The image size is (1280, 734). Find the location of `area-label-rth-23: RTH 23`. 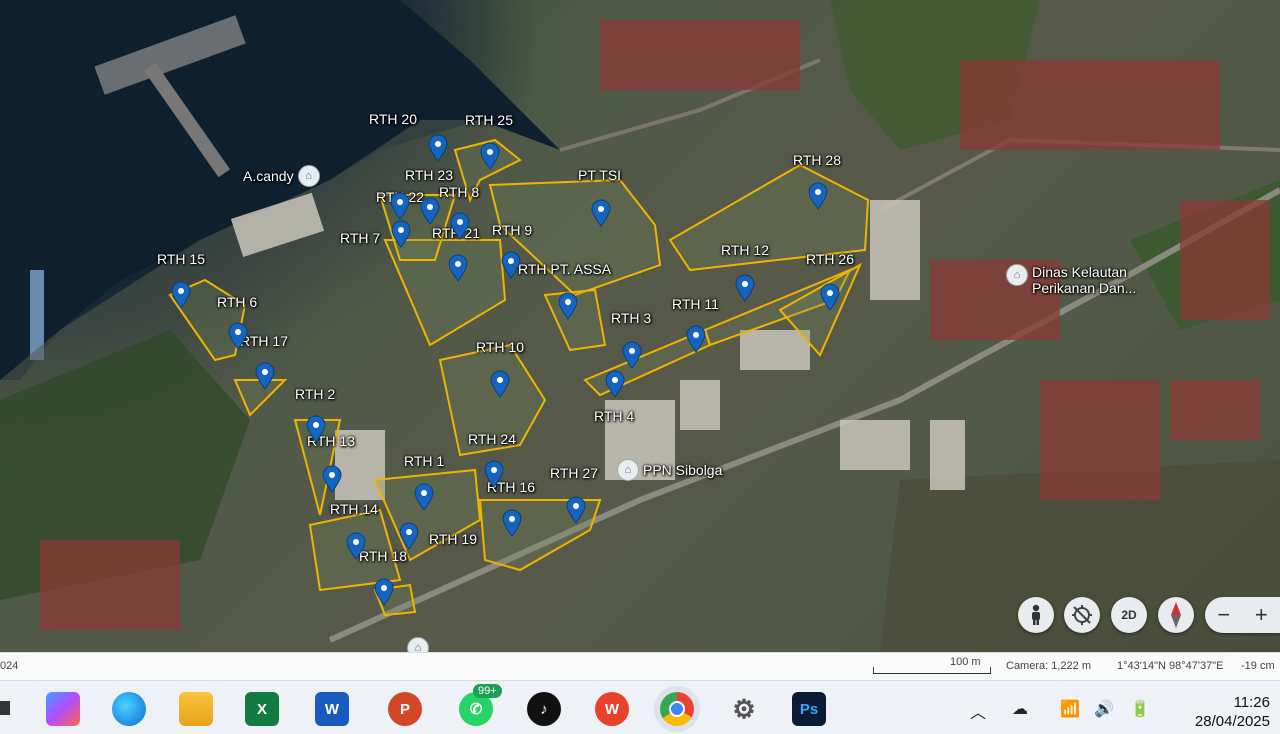

area-label-rth-23: RTH 23 is located at coordinates (429, 175).